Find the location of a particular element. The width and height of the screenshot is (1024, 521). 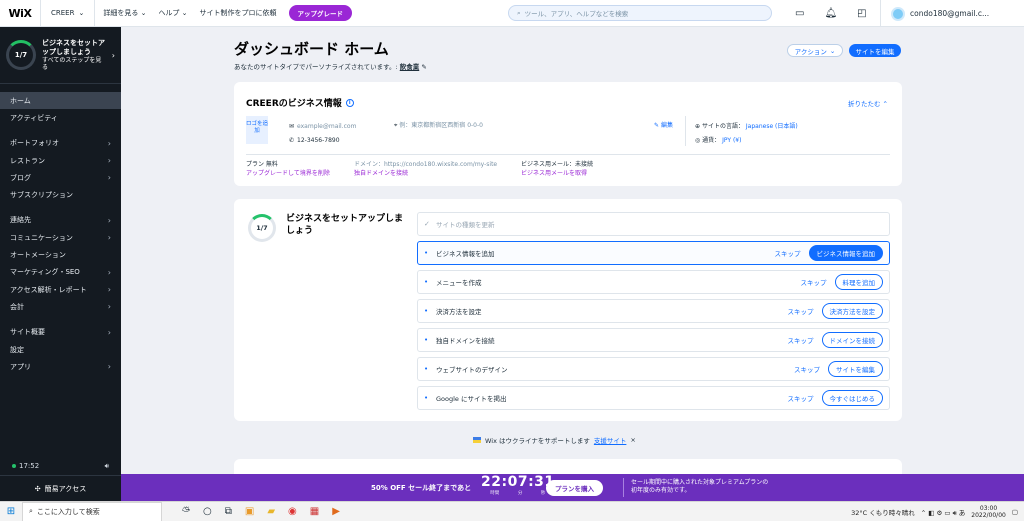

search-input: ⌕ ツール、アプリ、ヘルプなどを検索 is located at coordinates (640, 13).